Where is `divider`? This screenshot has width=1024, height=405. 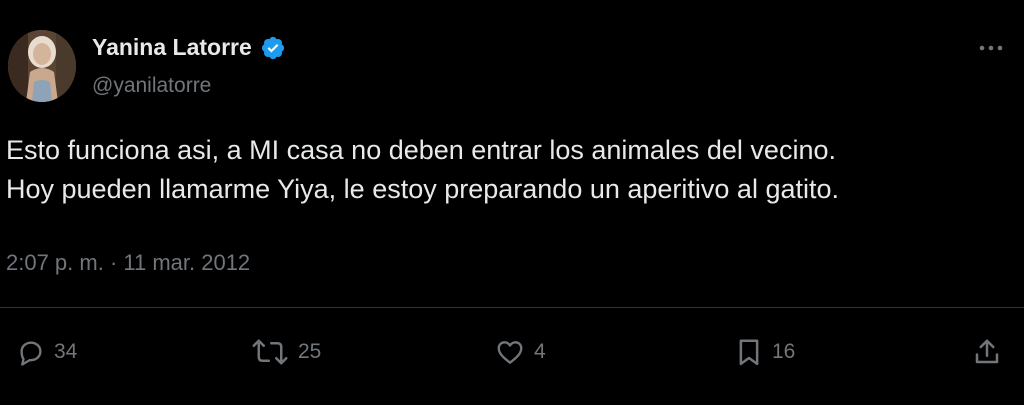 divider is located at coordinates (512, 307).